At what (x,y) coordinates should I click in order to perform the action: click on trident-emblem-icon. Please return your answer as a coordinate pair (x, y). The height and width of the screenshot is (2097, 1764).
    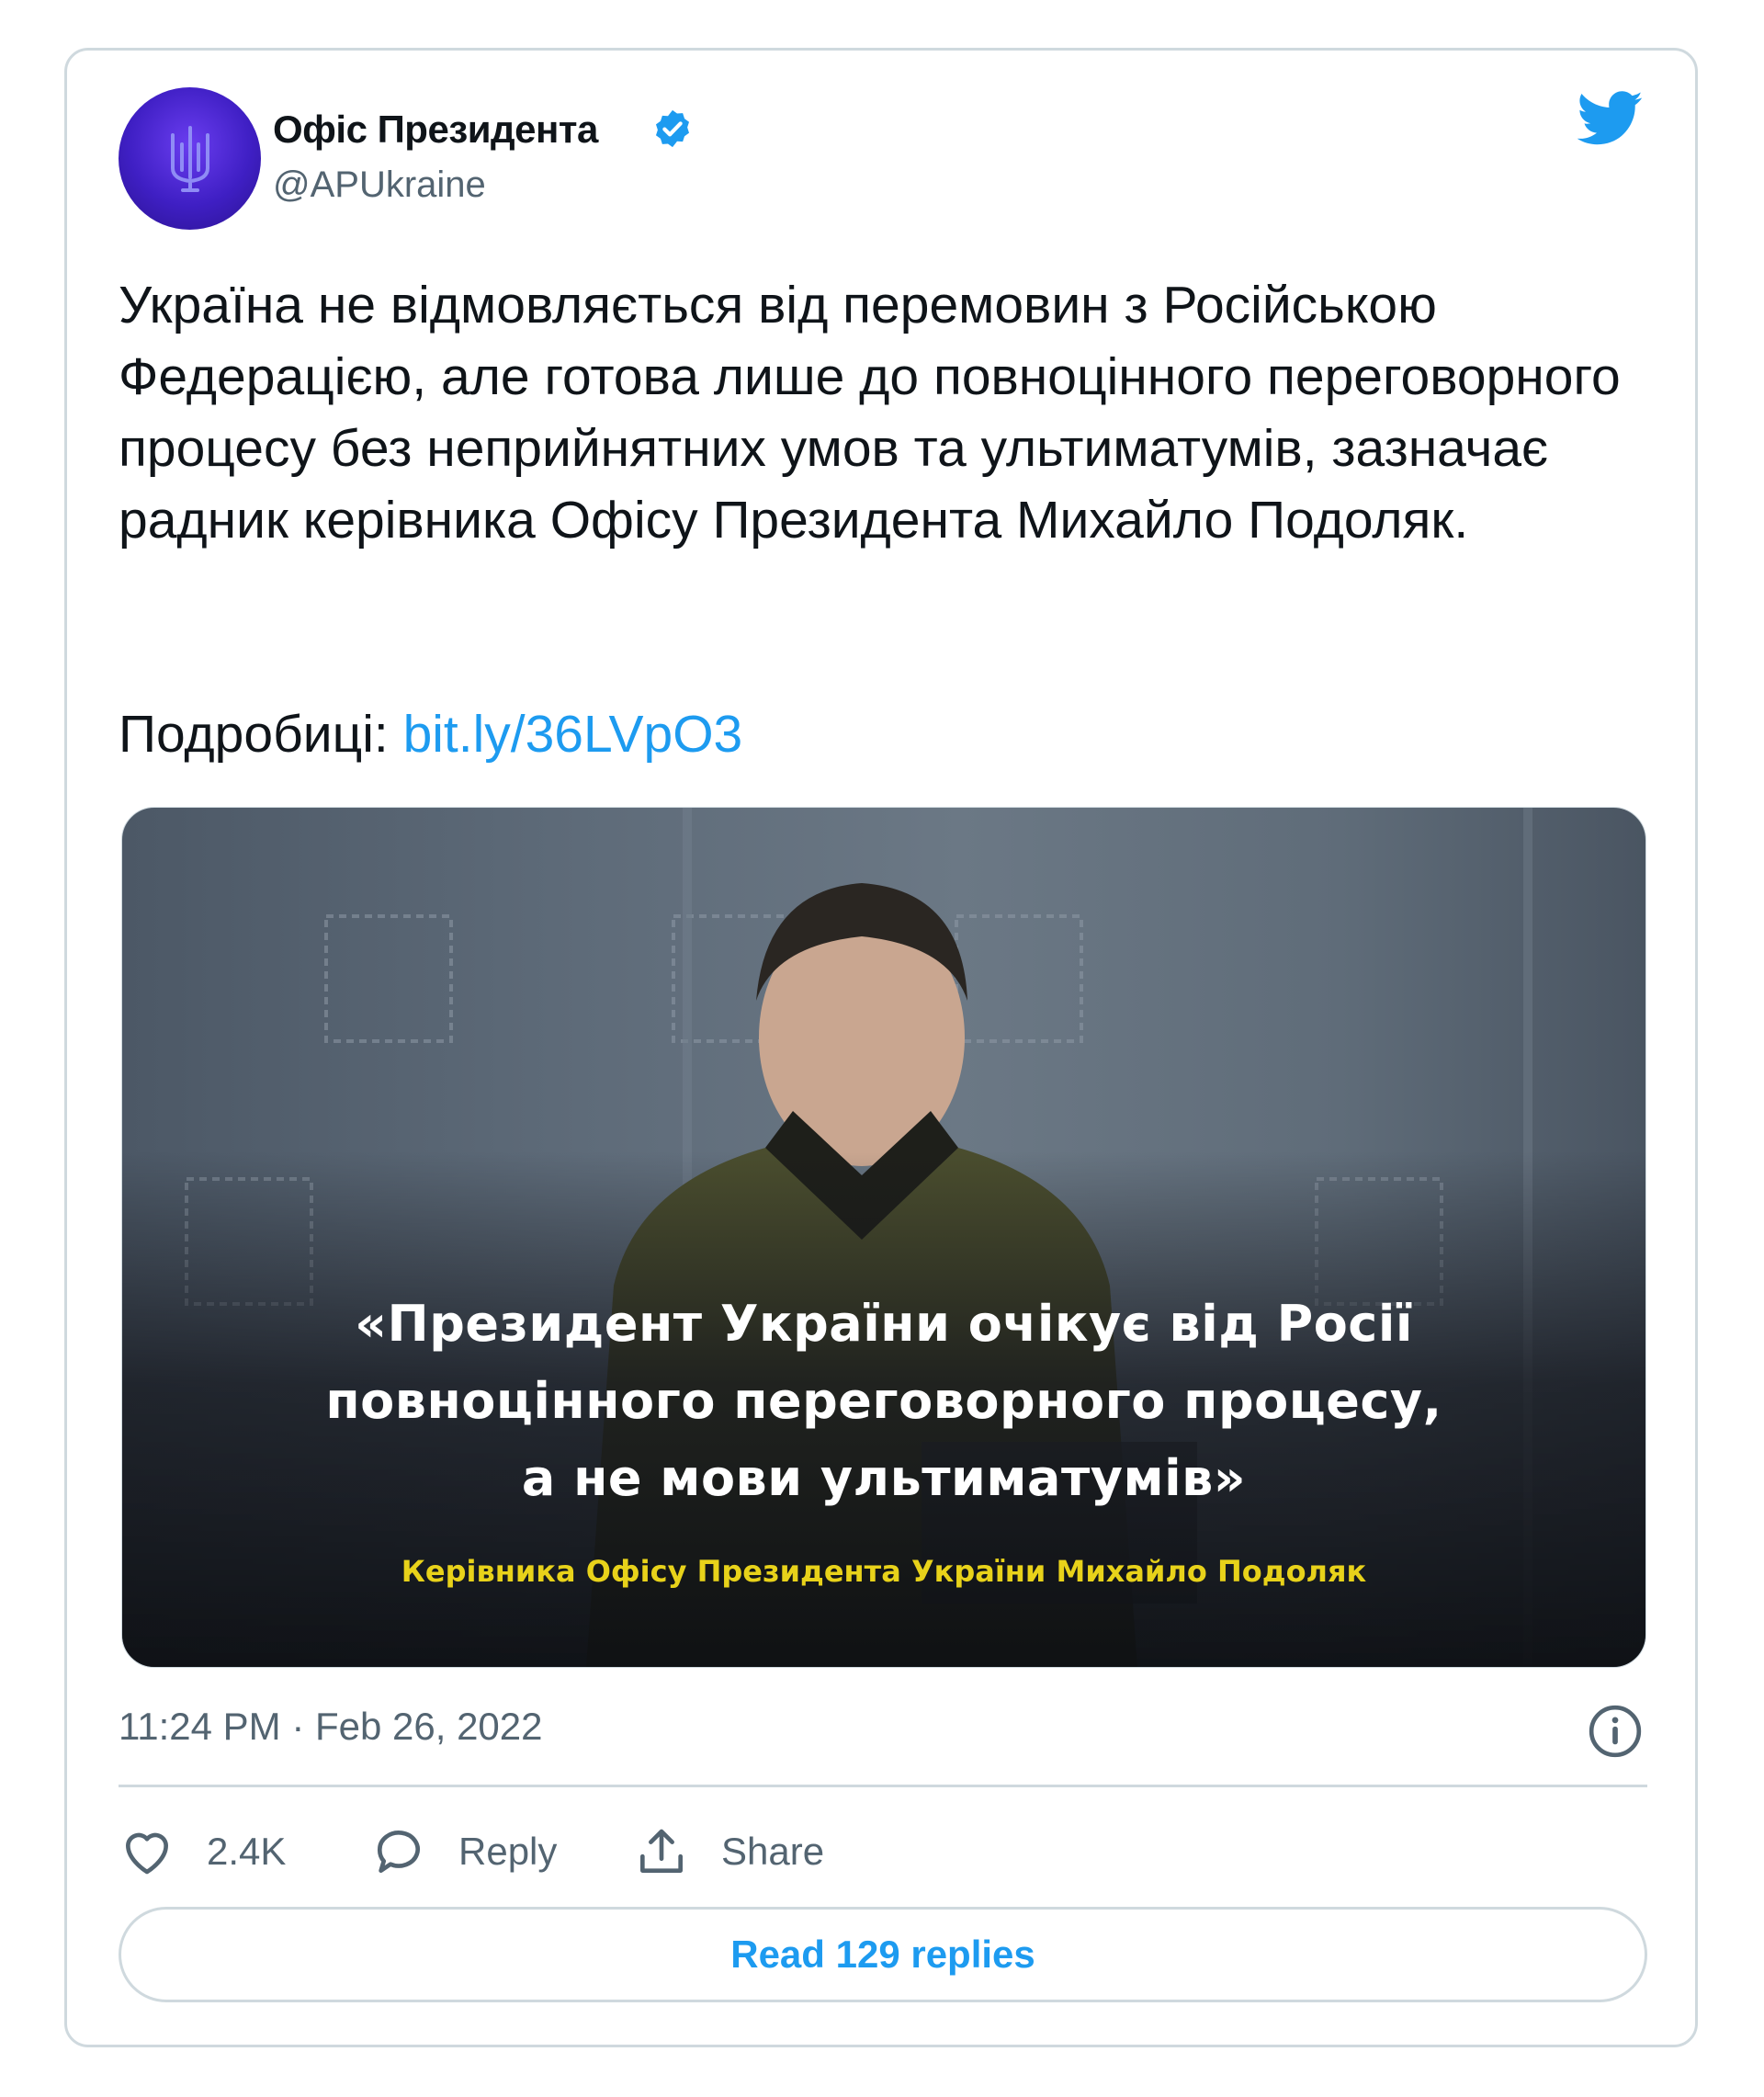
    Looking at the image, I should click on (190, 159).